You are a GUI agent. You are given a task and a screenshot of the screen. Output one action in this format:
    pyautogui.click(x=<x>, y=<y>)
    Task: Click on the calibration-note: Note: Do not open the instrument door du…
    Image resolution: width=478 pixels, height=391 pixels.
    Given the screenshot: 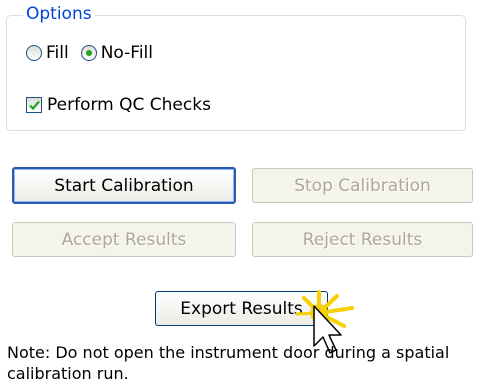 What is the action you would take?
    pyautogui.click(x=228, y=363)
    